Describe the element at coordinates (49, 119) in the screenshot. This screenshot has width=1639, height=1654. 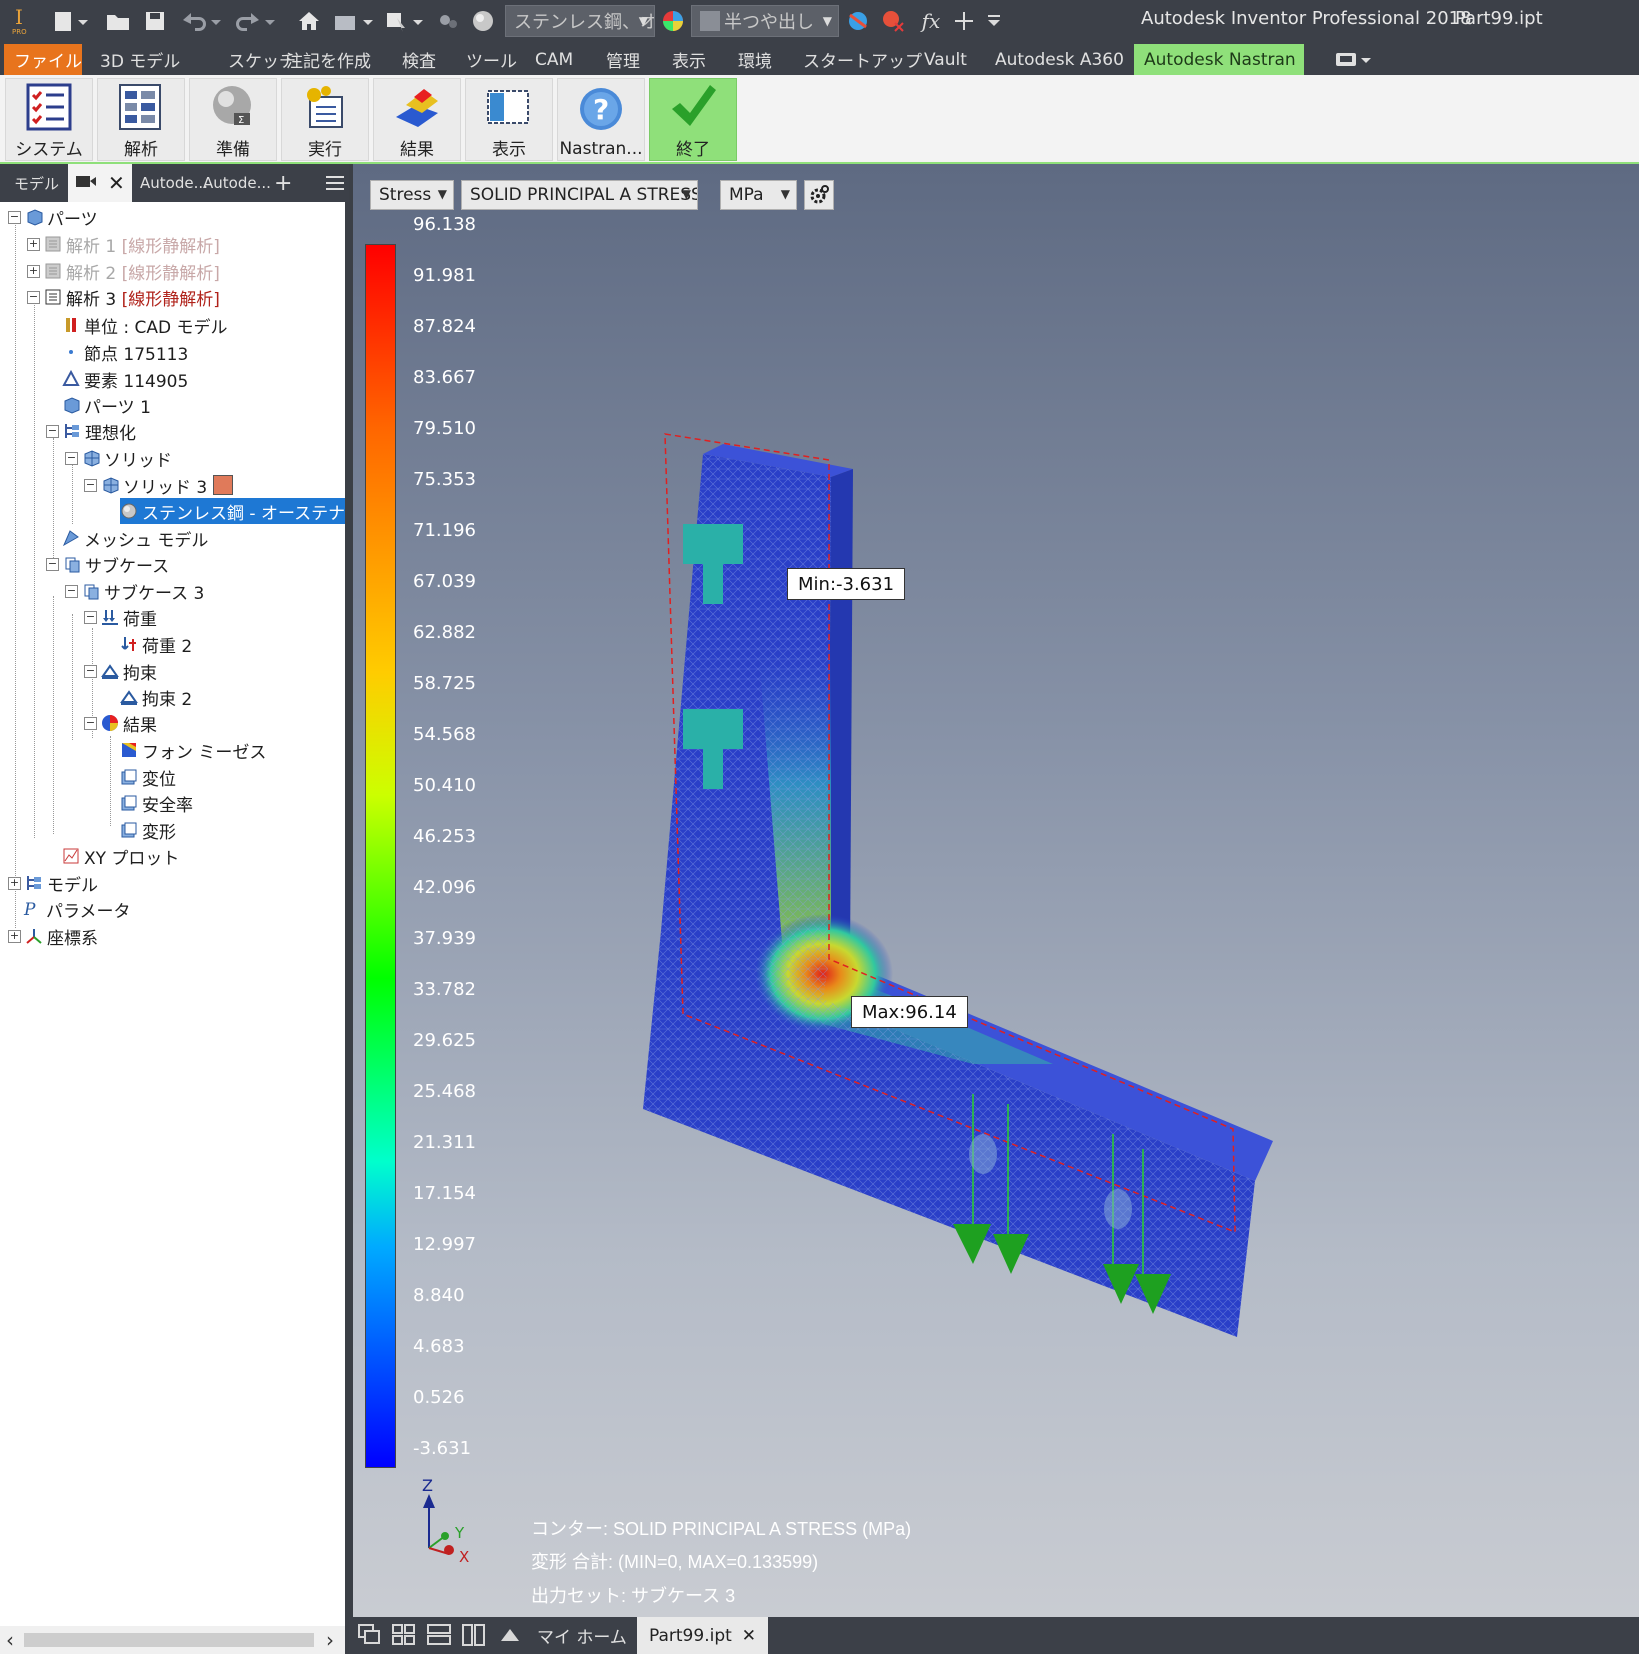
I see `system-button: システム` at that location.